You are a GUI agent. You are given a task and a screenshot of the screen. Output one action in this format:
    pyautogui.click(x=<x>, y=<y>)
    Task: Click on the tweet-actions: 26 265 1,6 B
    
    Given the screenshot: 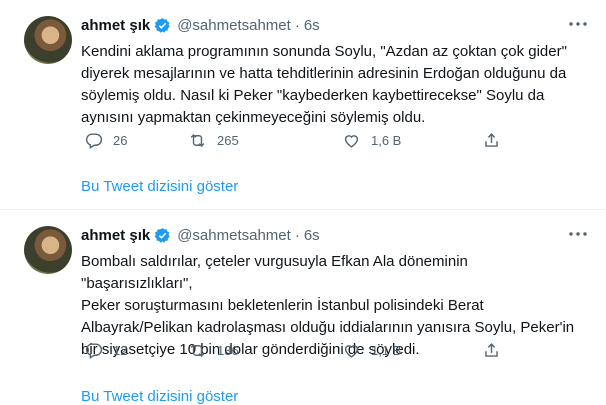 What is the action you would take?
    pyautogui.click(x=294, y=140)
    